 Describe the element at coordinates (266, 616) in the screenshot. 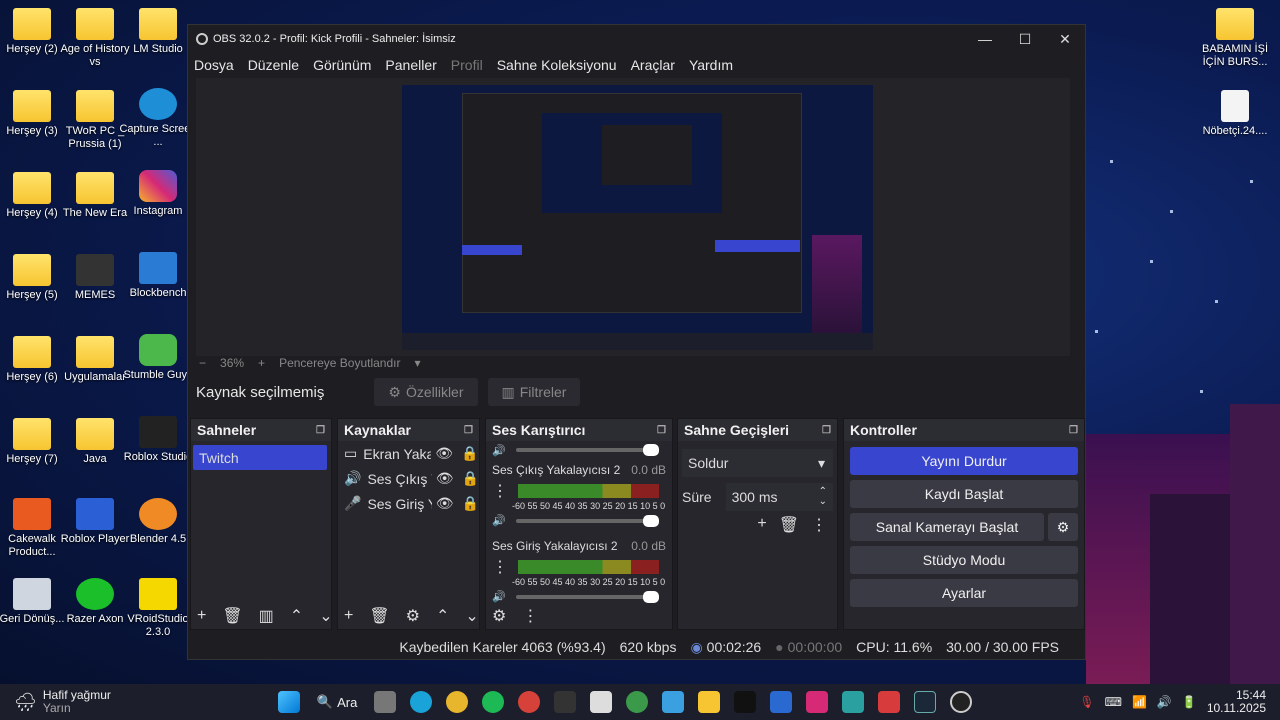

I see `filter-icon: ▥` at that location.